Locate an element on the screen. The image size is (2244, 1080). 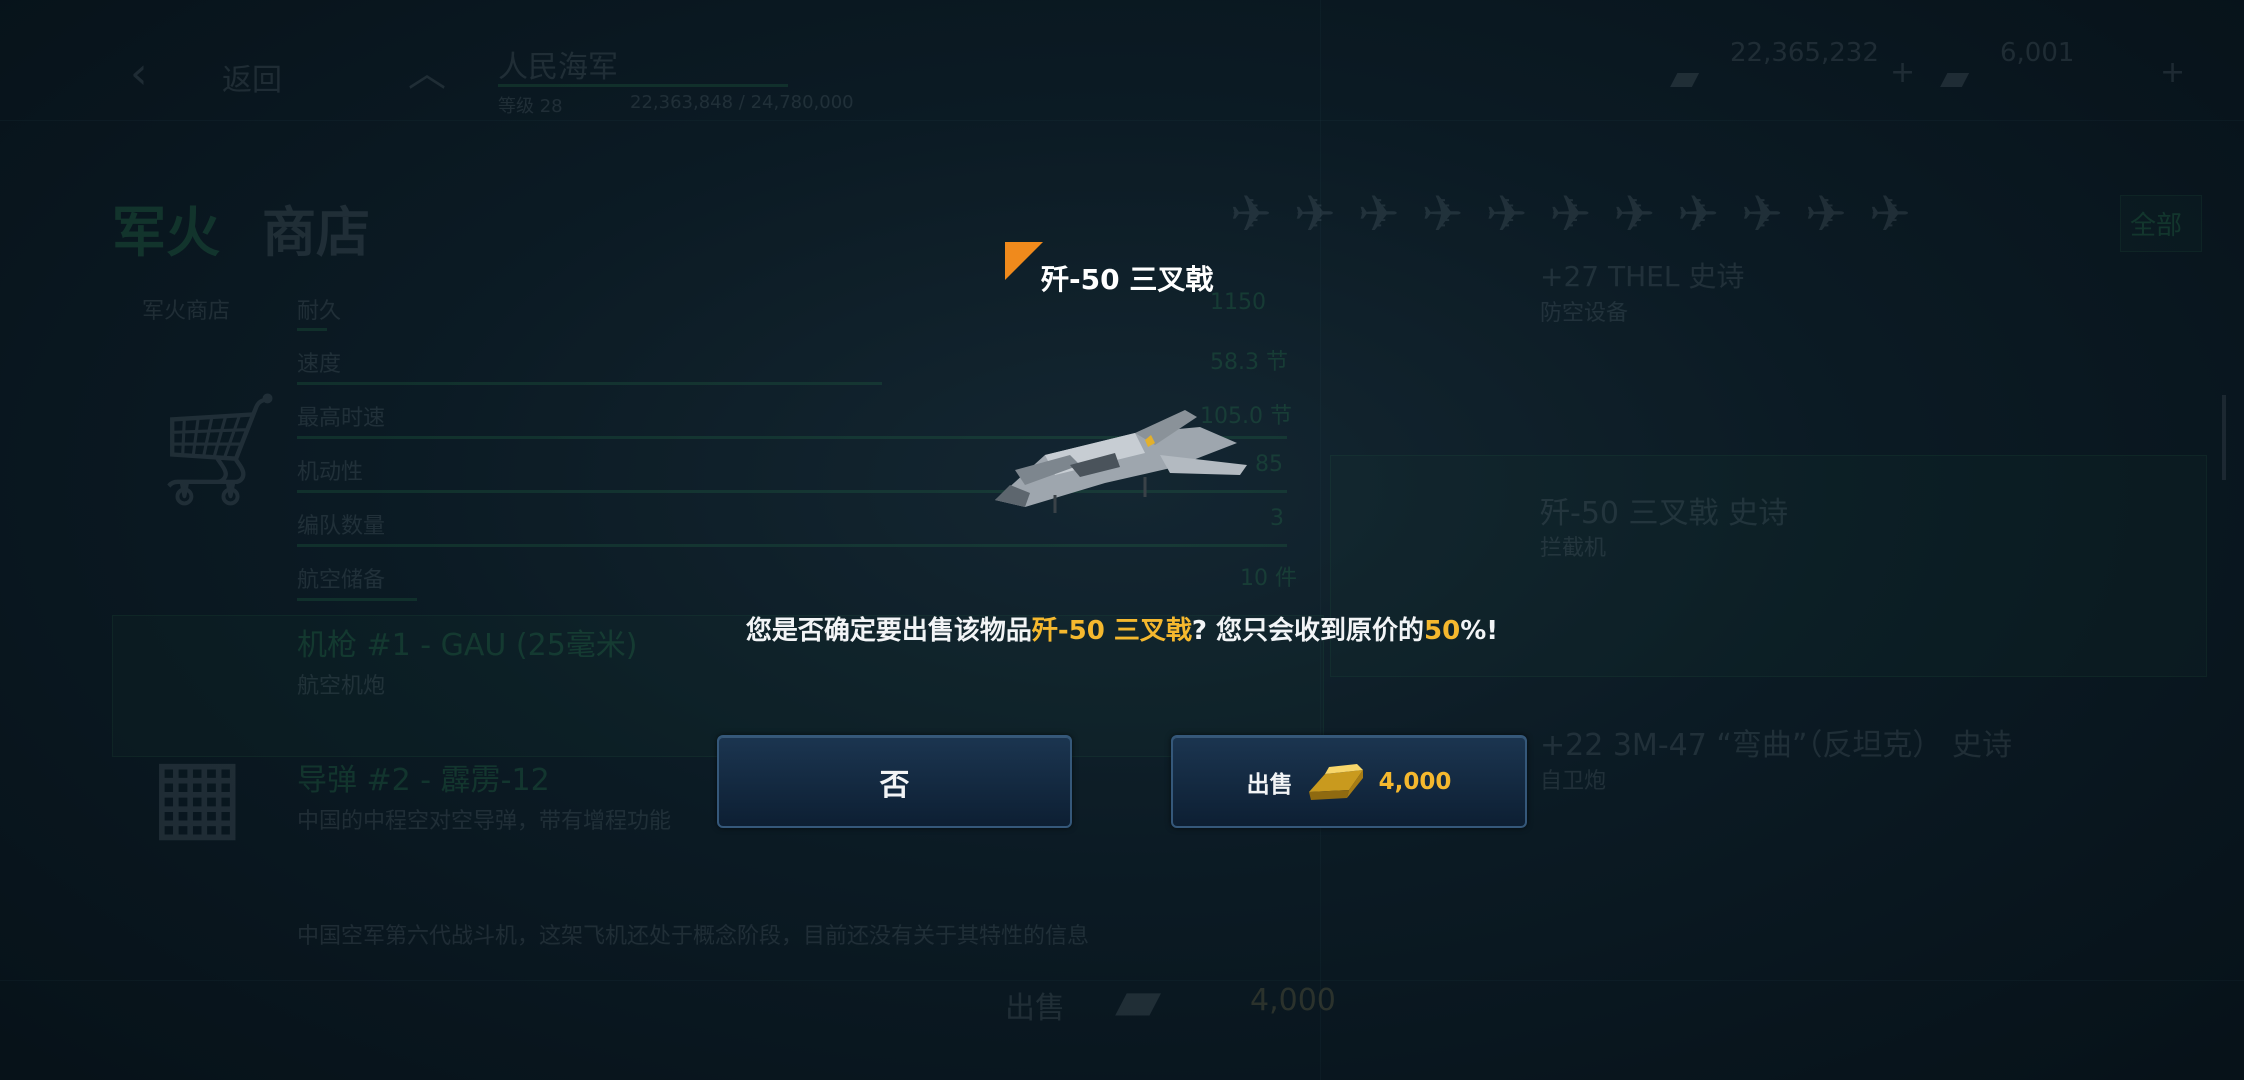
sell-price: 4,000 is located at coordinates (1415, 781).